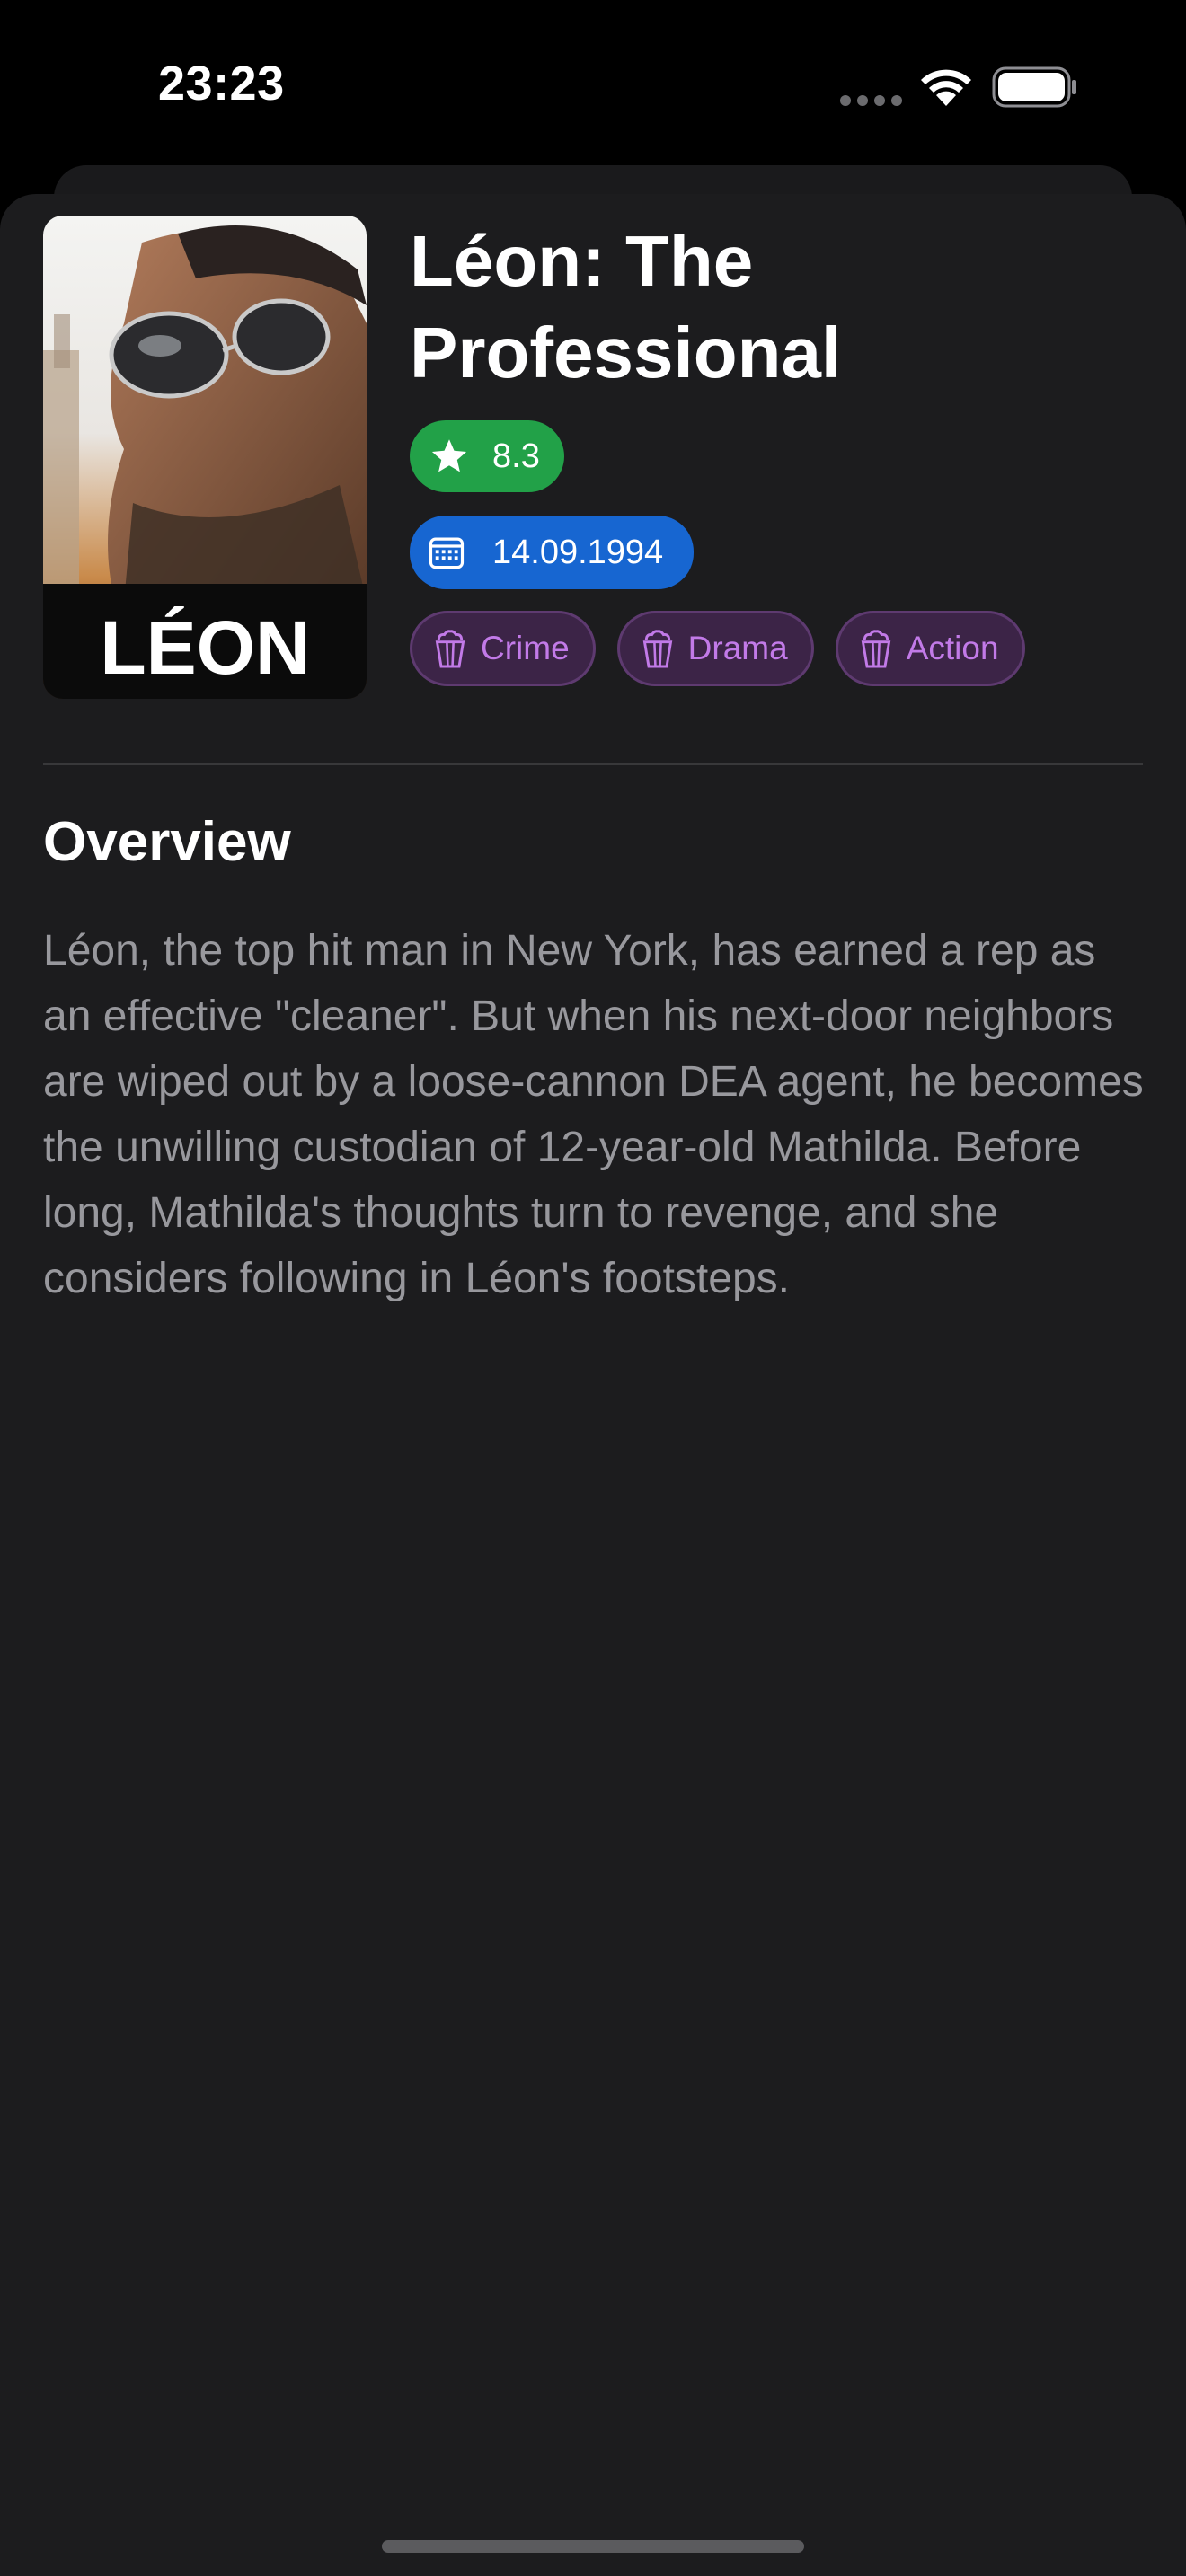 Image resolution: width=1186 pixels, height=2576 pixels. Describe the element at coordinates (447, 553) in the screenshot. I see `calendar-icon` at that location.